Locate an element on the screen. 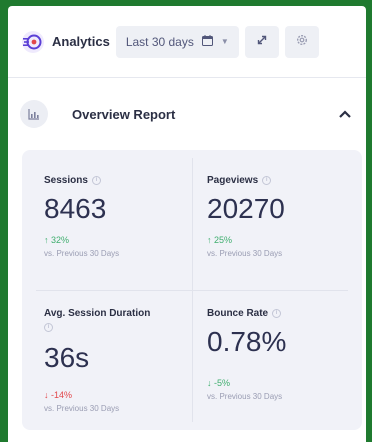 The image size is (372, 442). metric-label: Bounce Rate is located at coordinates (238, 313).